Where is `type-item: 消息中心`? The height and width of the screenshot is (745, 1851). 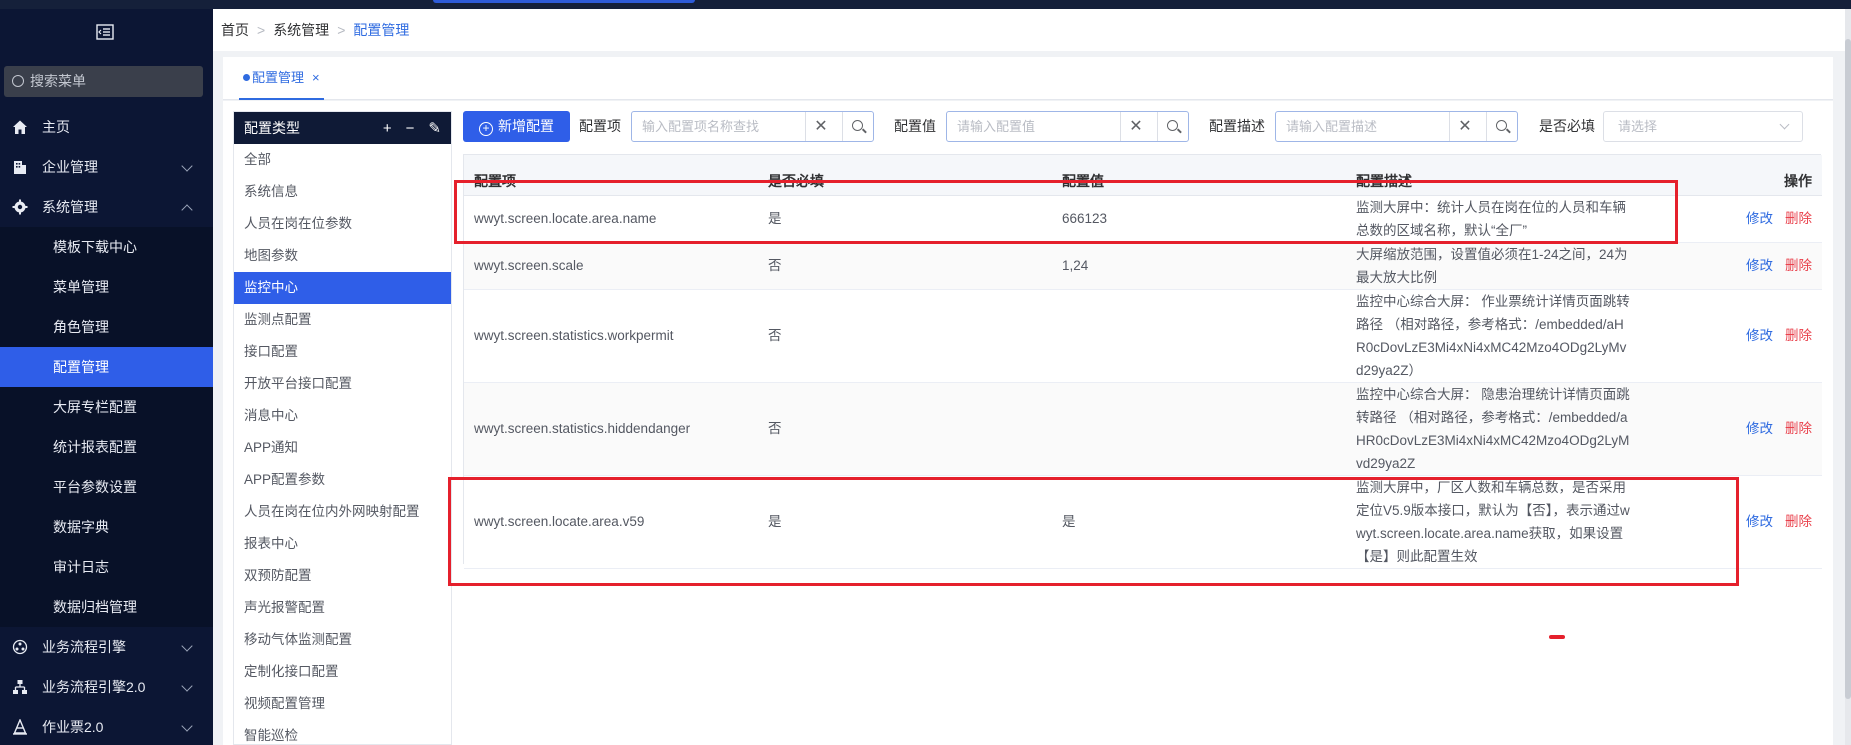
type-item: 消息中心 is located at coordinates (342, 416).